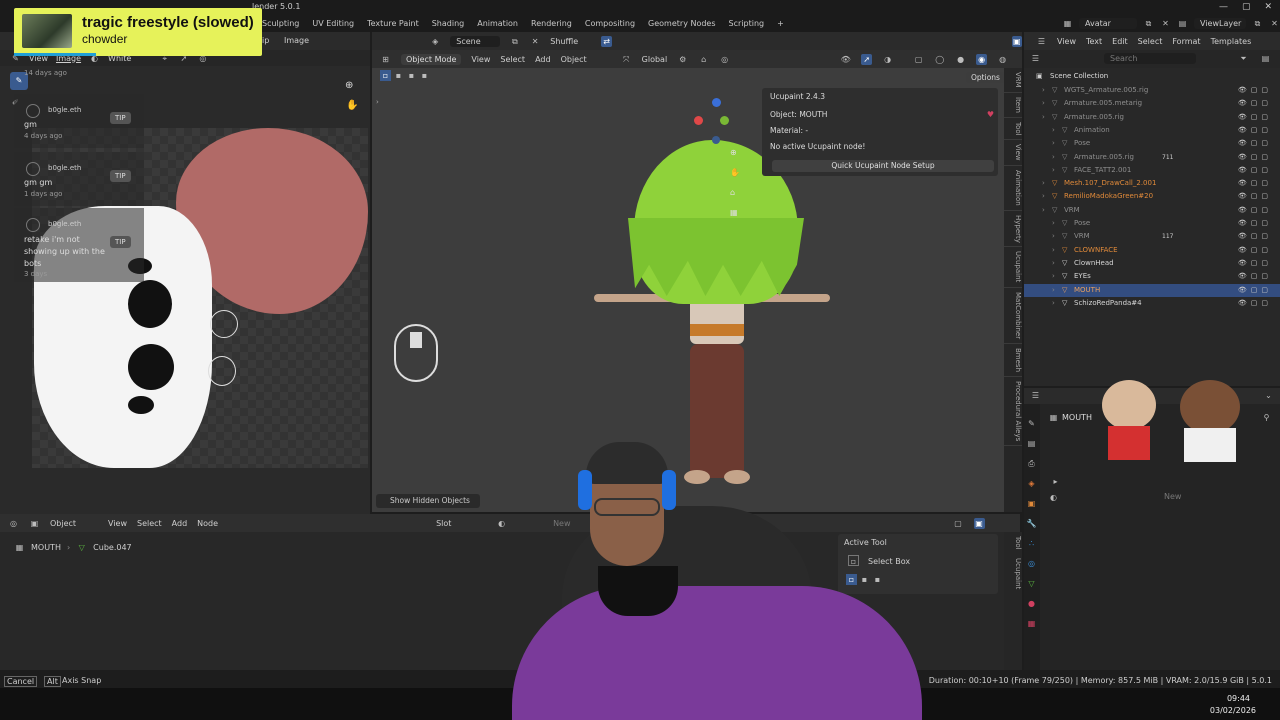 This screenshot has height=720, width=1280. Describe the element at coordinates (1031, 623) in the screenshot. I see `texture-tab-icon: ▦` at that location.